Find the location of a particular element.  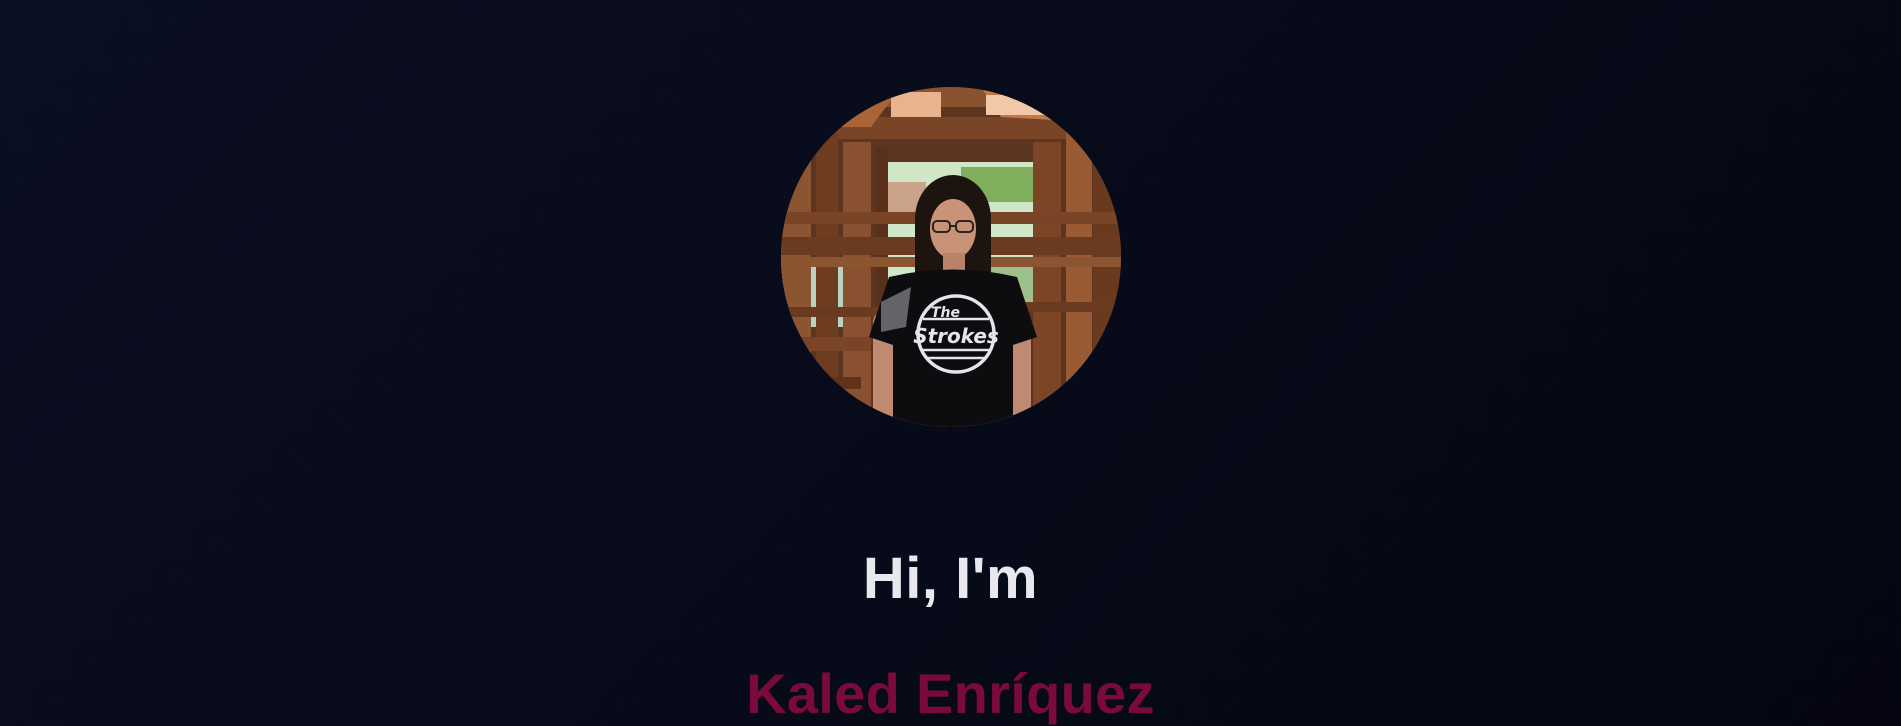

profile-photo: The Strokes is located at coordinates (951, 257).